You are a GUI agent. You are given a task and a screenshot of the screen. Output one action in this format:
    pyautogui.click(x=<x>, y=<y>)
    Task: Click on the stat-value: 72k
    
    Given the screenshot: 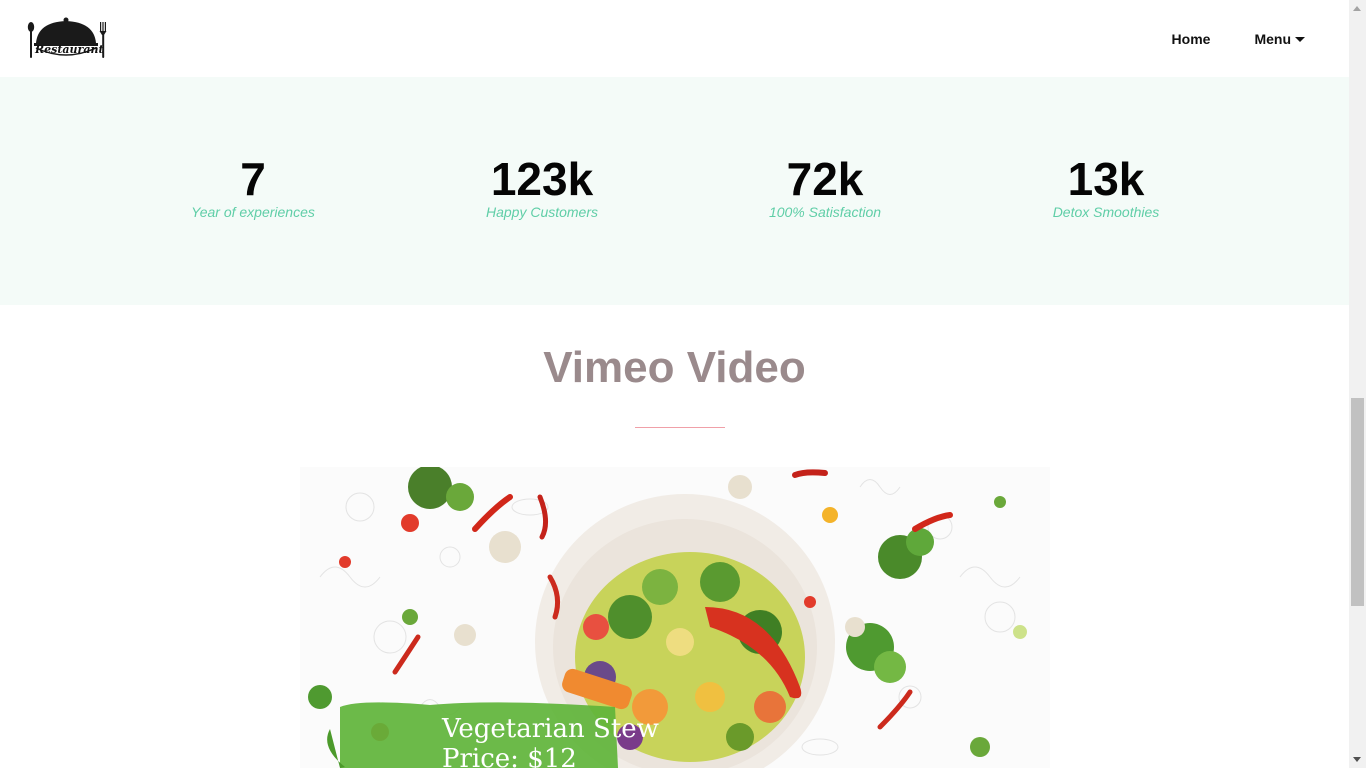 What is the action you would take?
    pyautogui.click(x=825, y=179)
    